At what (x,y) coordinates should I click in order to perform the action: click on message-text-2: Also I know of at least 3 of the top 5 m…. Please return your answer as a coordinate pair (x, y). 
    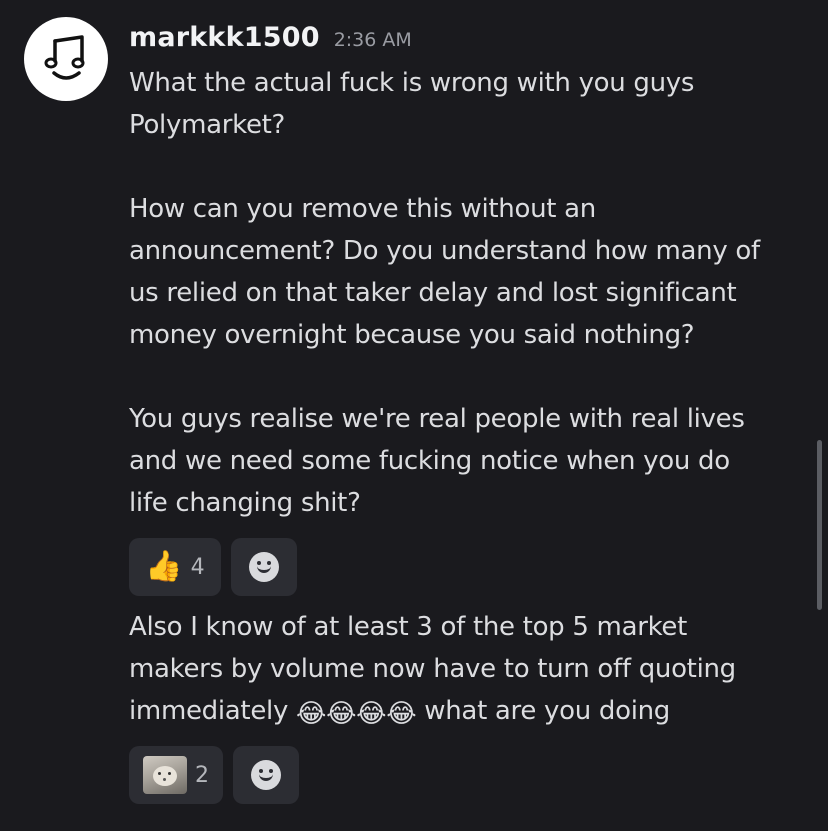
    Looking at the image, I should click on (464, 669).